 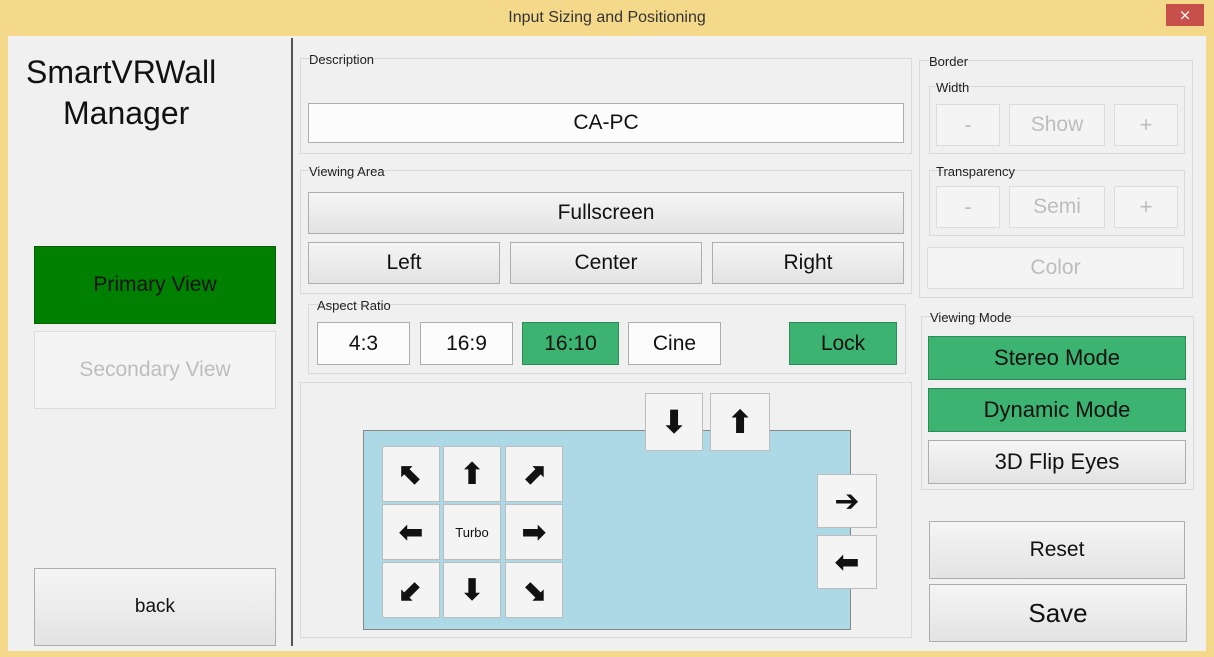 I want to click on grow-height-button-top: ⬆, so click(x=740, y=422).